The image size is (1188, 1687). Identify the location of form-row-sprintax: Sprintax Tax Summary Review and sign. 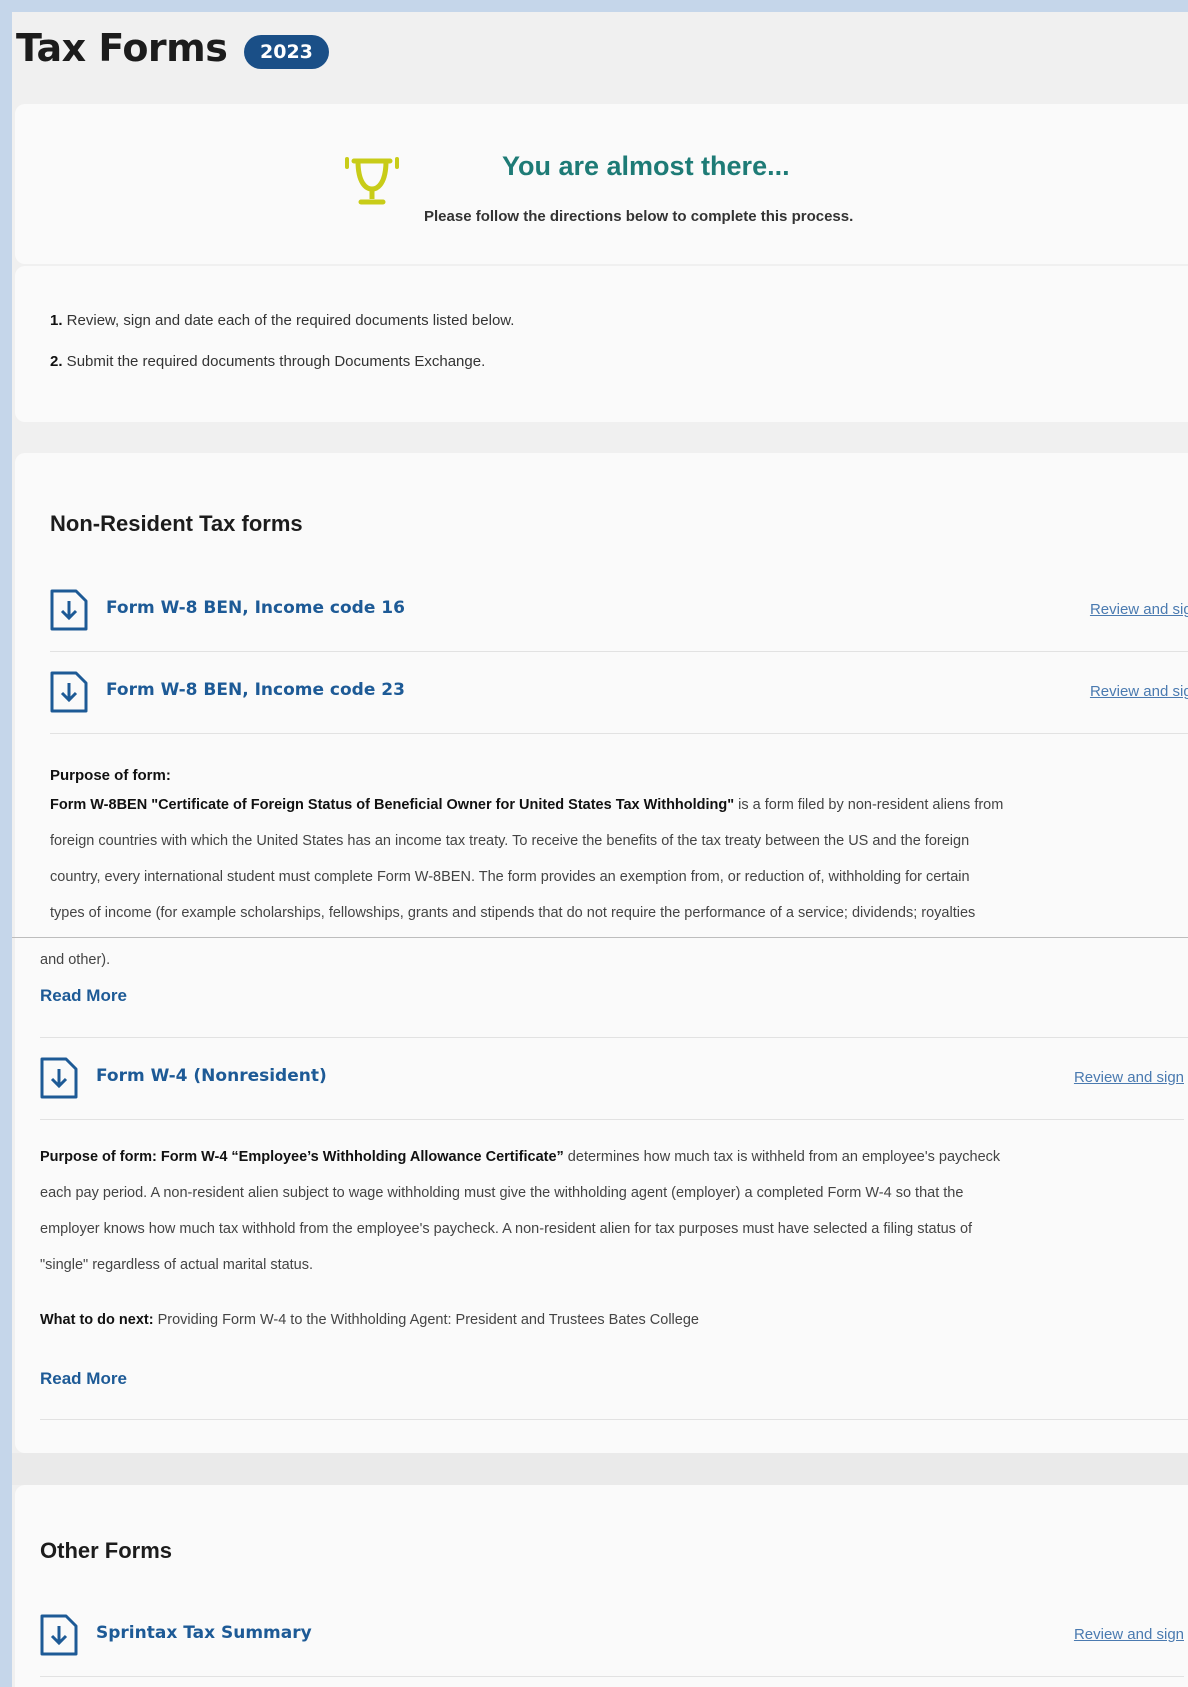
(612, 1635).